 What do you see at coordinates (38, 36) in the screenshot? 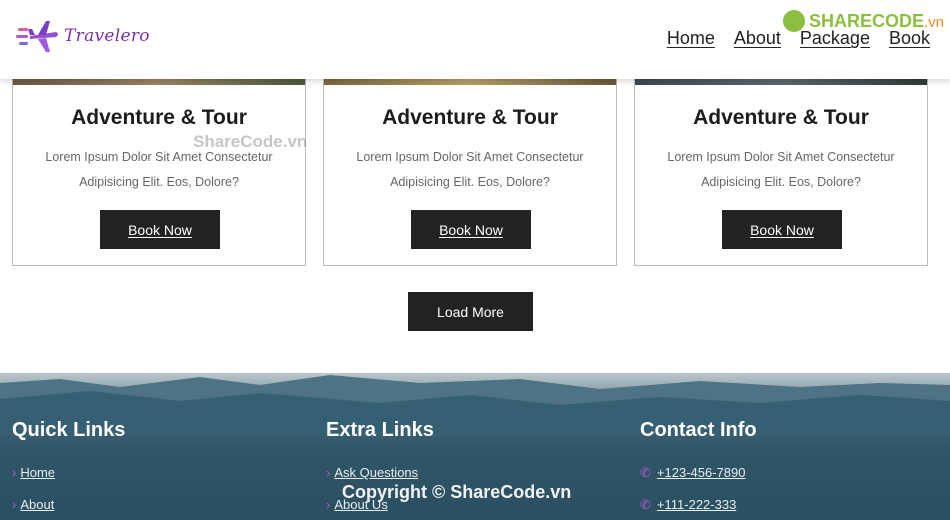
I see `plane-logo-icon` at bounding box center [38, 36].